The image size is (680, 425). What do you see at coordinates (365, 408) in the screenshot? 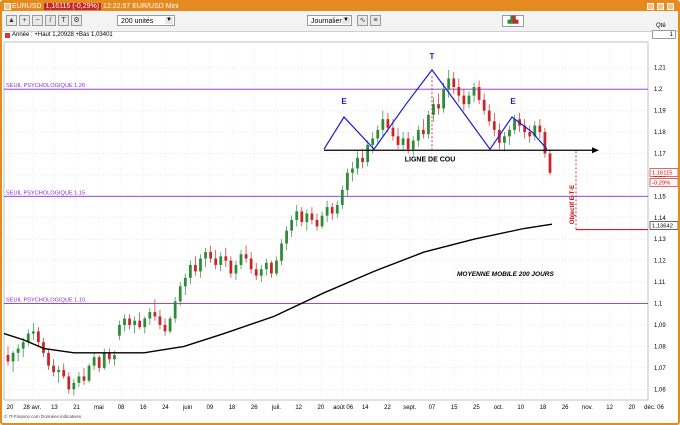
I see `x-tick-label: 14` at bounding box center [365, 408].